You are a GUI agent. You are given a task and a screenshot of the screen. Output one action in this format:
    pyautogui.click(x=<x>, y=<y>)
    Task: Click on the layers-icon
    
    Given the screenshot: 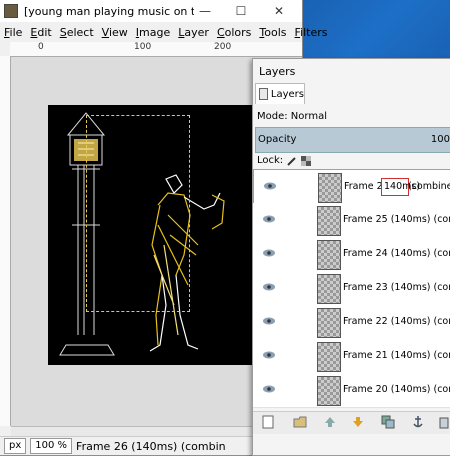 What is the action you would take?
    pyautogui.click(x=263, y=94)
    